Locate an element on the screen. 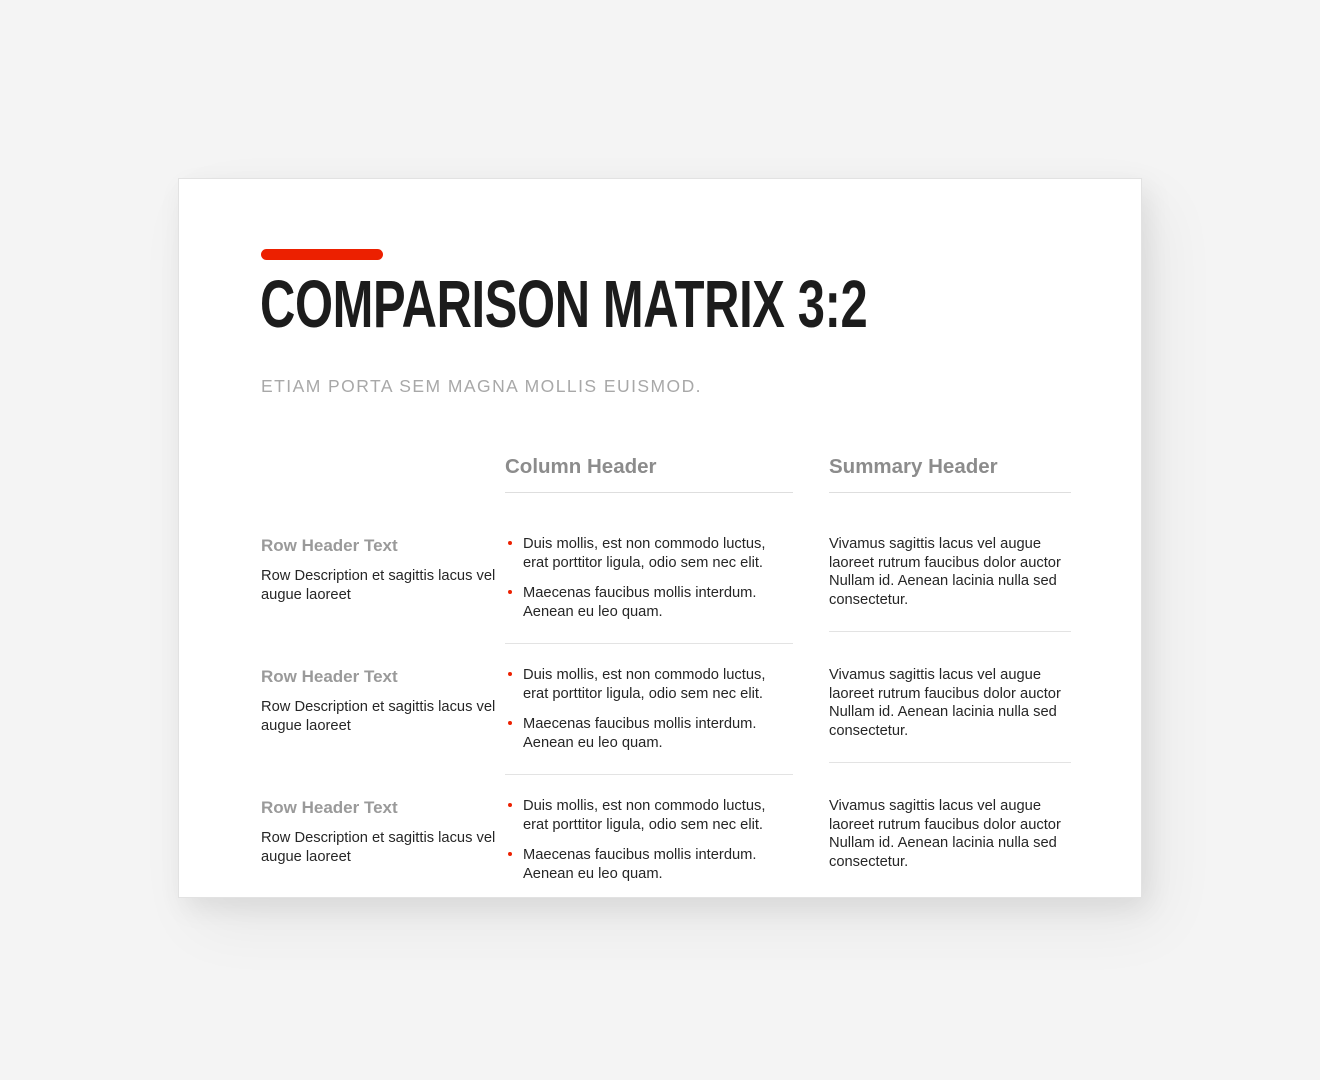 The width and height of the screenshot is (1320, 1080). matrix-header-detail-column: Column Header is located at coordinates (649, 484).